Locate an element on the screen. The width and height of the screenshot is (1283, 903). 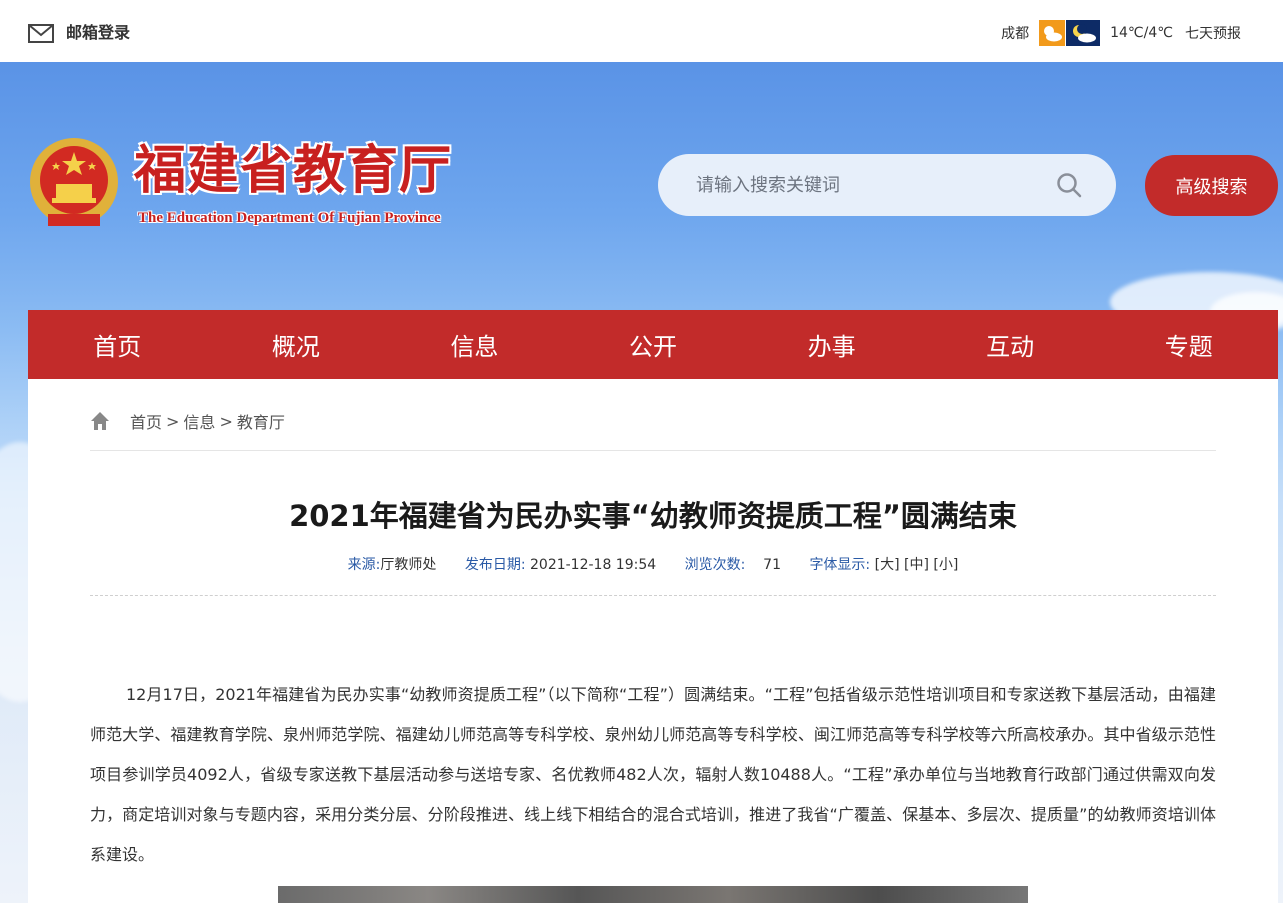
date-value: 2021-12-18 19:54 is located at coordinates (593, 565).